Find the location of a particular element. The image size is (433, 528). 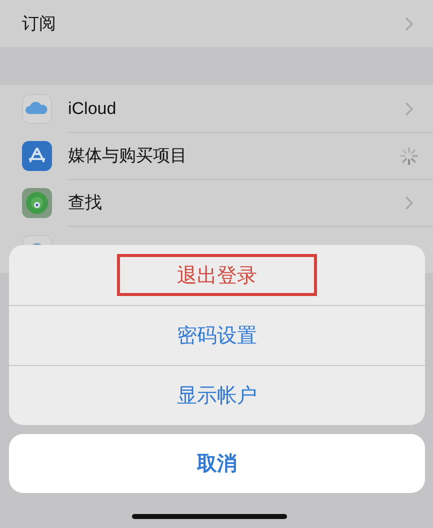

row-label: iCloud is located at coordinates (93, 108).